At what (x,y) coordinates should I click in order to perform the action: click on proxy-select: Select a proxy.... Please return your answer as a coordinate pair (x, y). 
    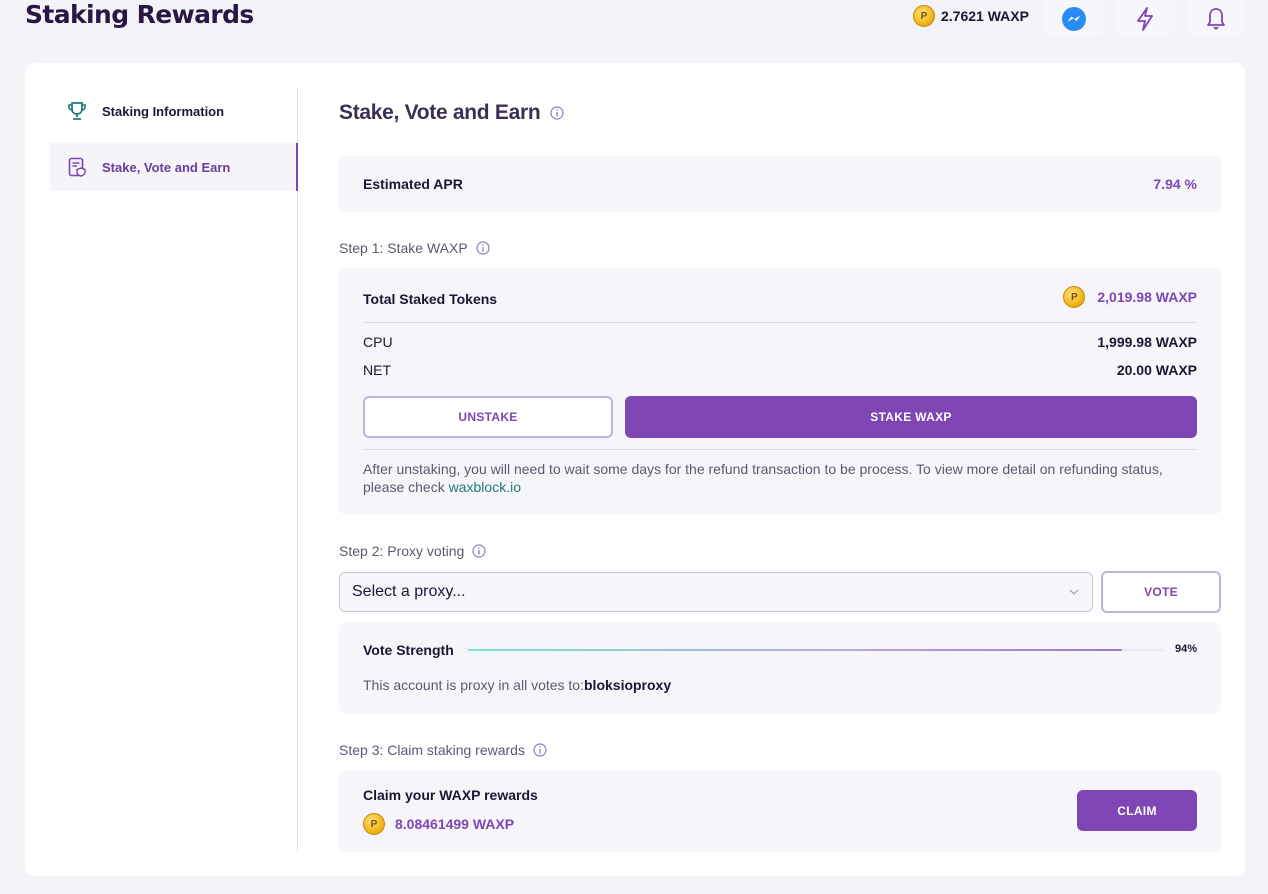
    Looking at the image, I should click on (716, 592).